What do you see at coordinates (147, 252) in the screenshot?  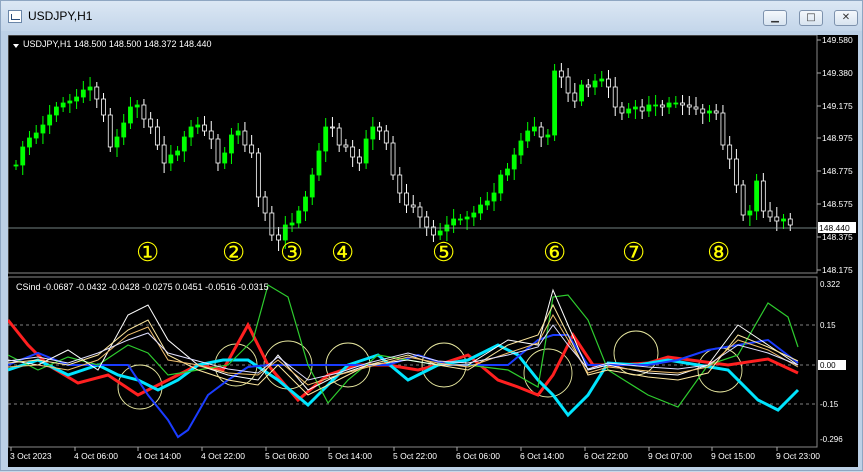 I see `marker-1: ①` at bounding box center [147, 252].